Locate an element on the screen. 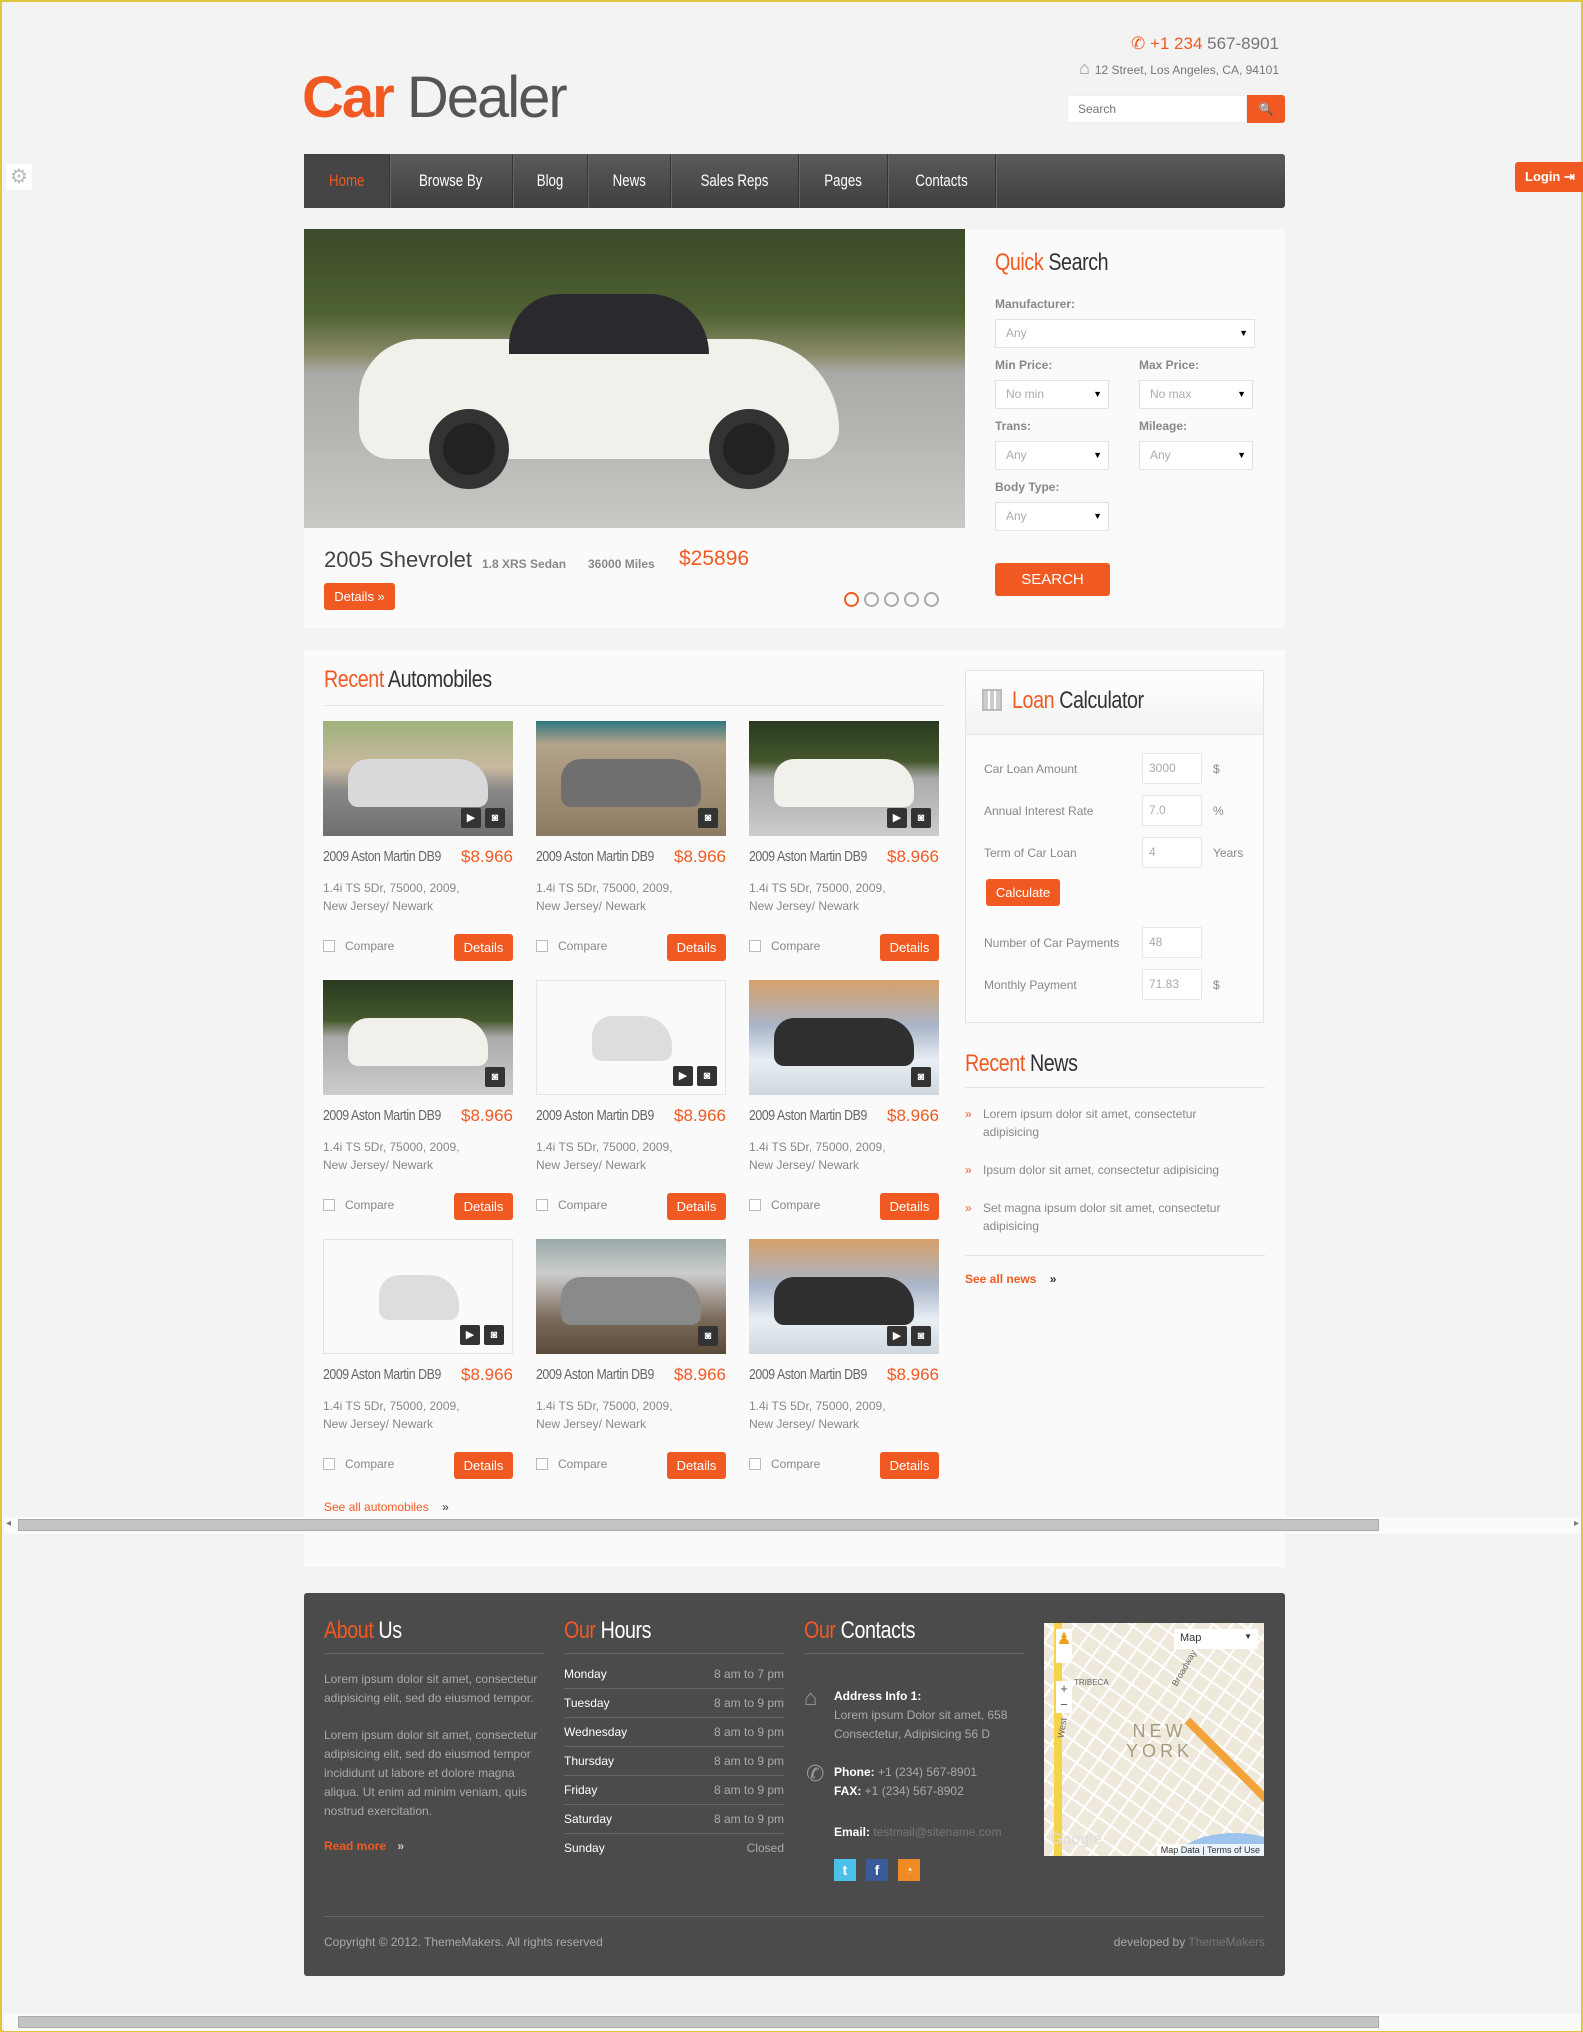  bottom-horizontal-scrollbar is located at coordinates (792, 2022).